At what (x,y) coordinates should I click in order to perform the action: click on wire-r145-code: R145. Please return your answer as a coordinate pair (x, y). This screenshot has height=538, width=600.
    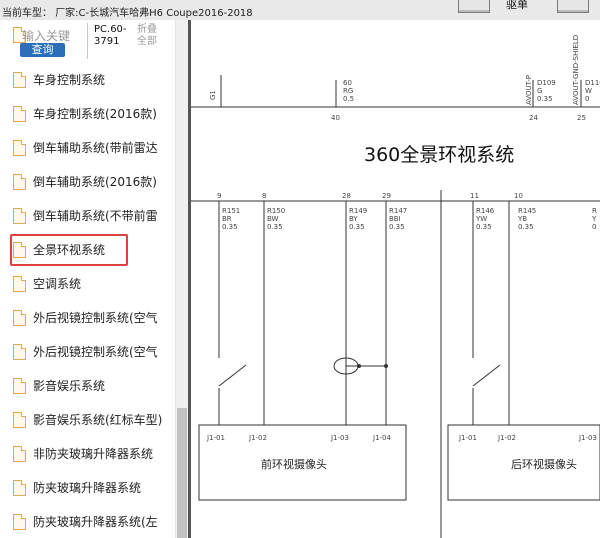
    Looking at the image, I should click on (527, 211).